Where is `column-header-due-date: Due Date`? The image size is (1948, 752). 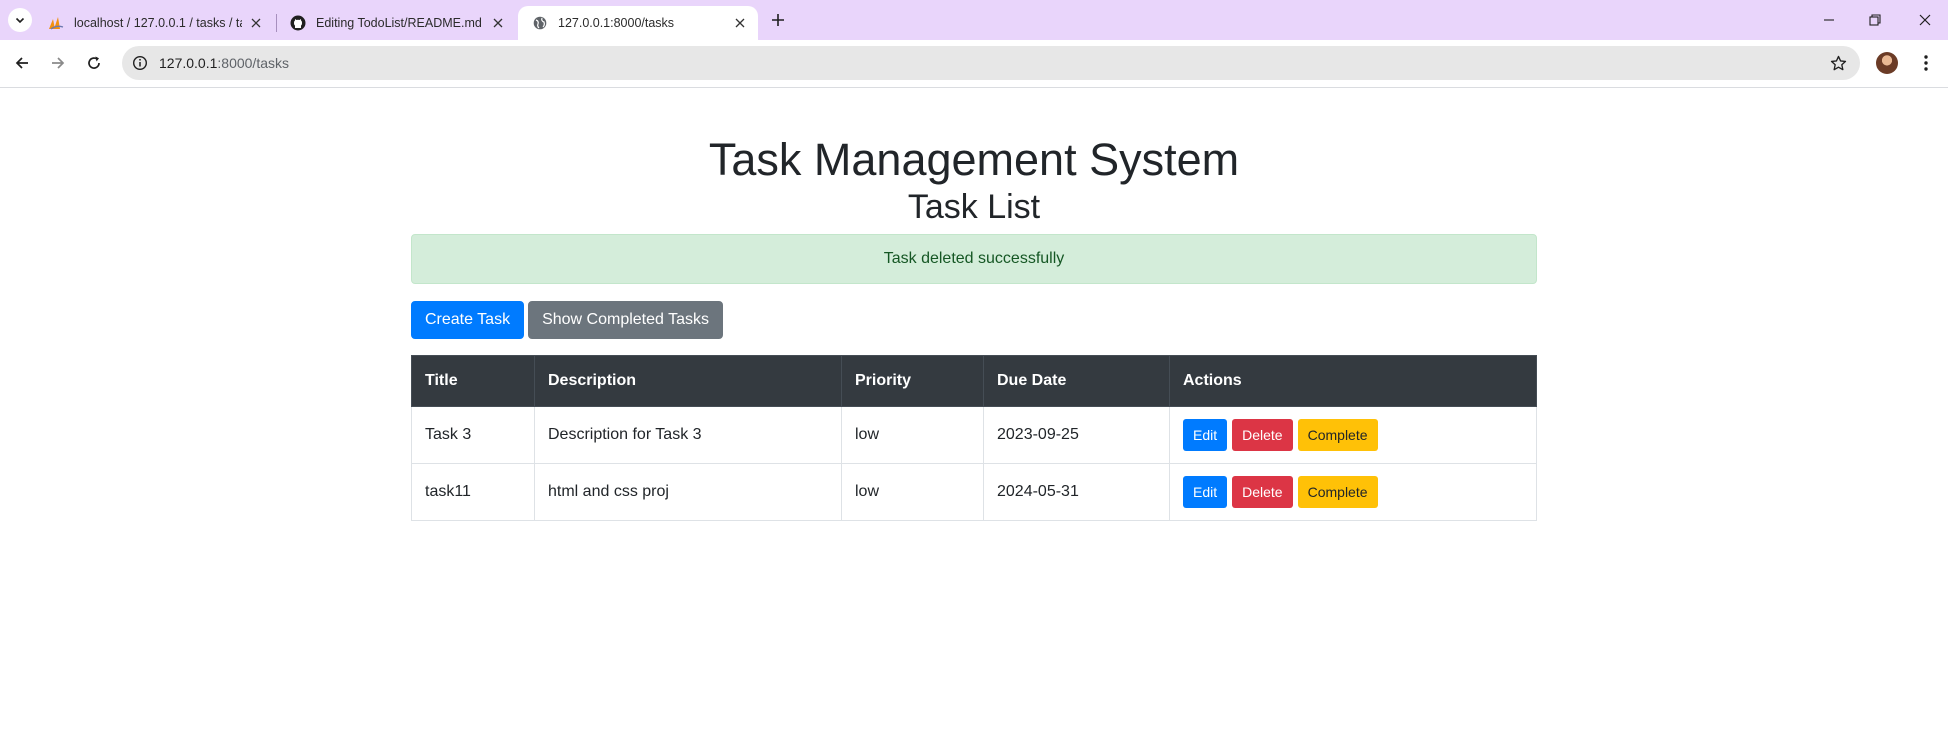
column-header-due-date: Due Date is located at coordinates (1076, 381).